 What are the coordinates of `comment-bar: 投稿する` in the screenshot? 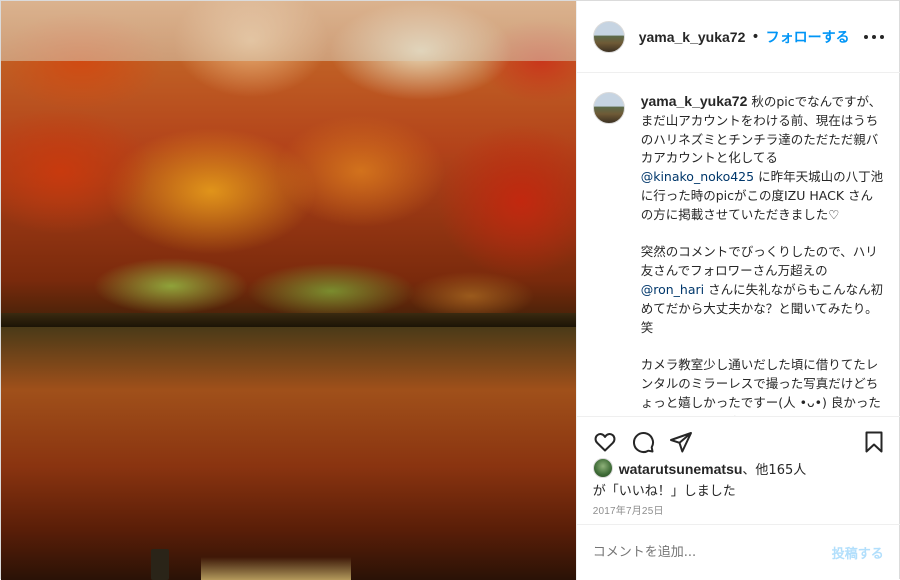 It's located at (738, 552).